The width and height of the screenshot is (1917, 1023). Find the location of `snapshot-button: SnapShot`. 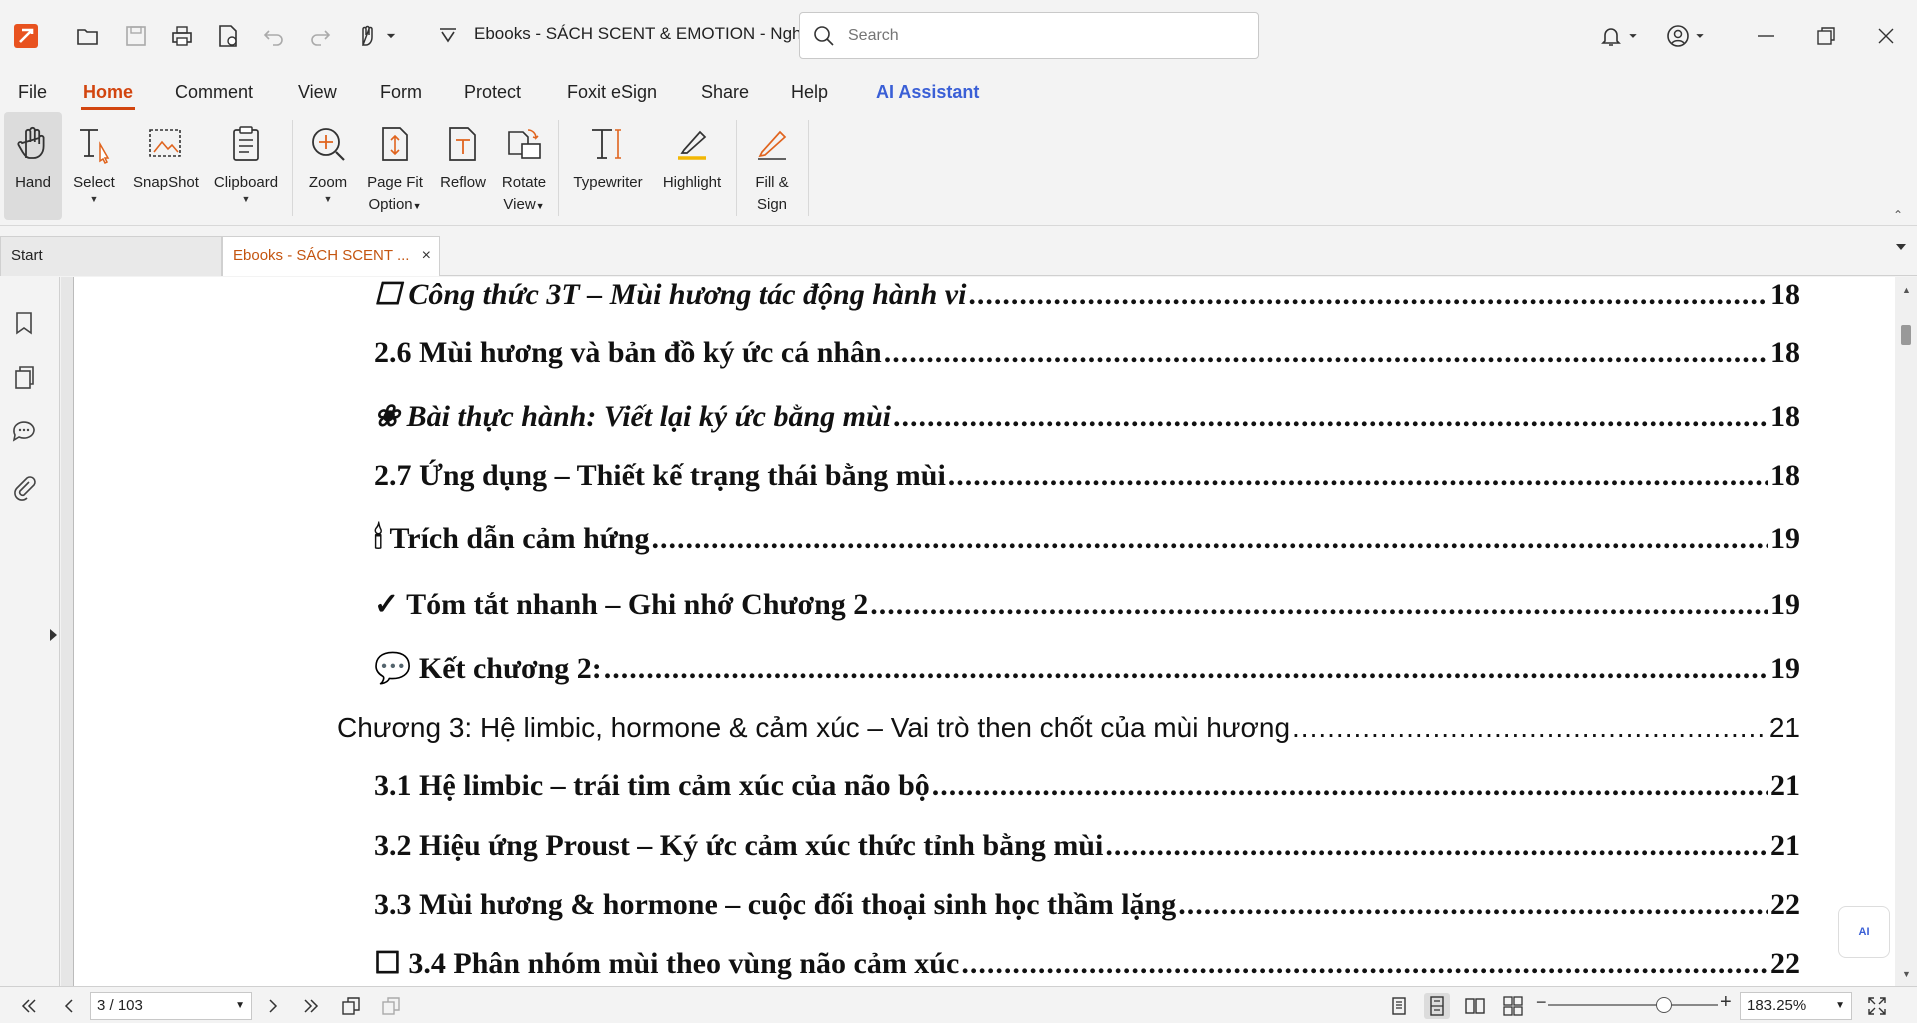

snapshot-button: SnapShot is located at coordinates (166, 166).